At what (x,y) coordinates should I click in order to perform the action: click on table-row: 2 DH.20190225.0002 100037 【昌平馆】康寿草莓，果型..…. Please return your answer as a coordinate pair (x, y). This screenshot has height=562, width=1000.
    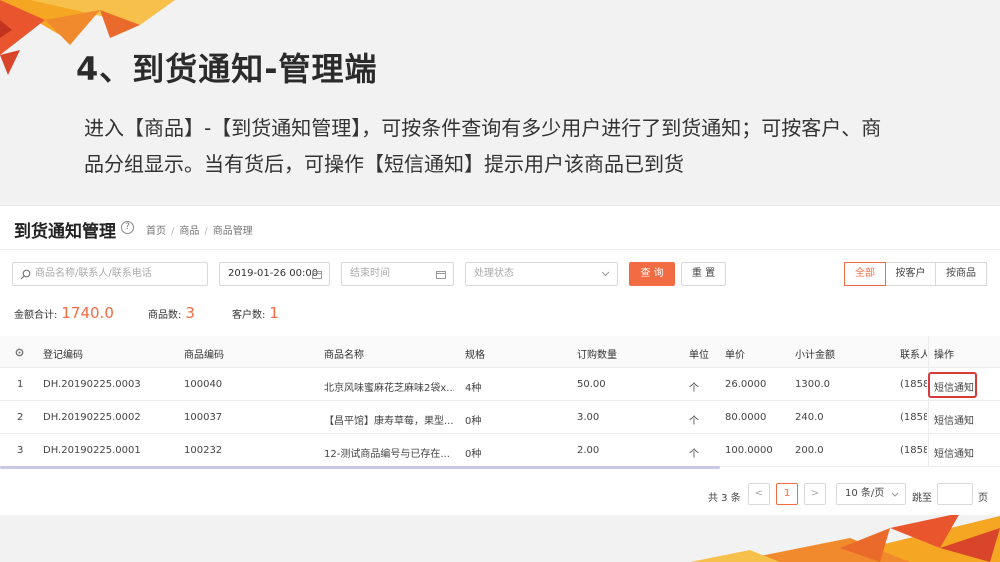
    Looking at the image, I should click on (500, 418).